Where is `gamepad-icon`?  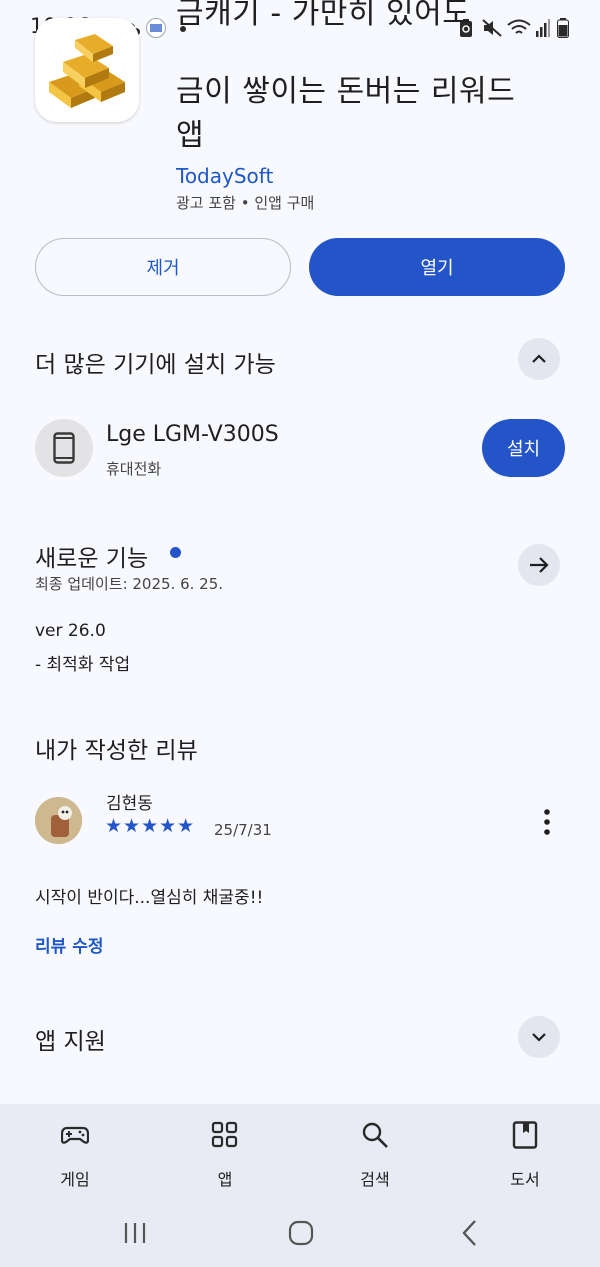 gamepad-icon is located at coordinates (75, 1135).